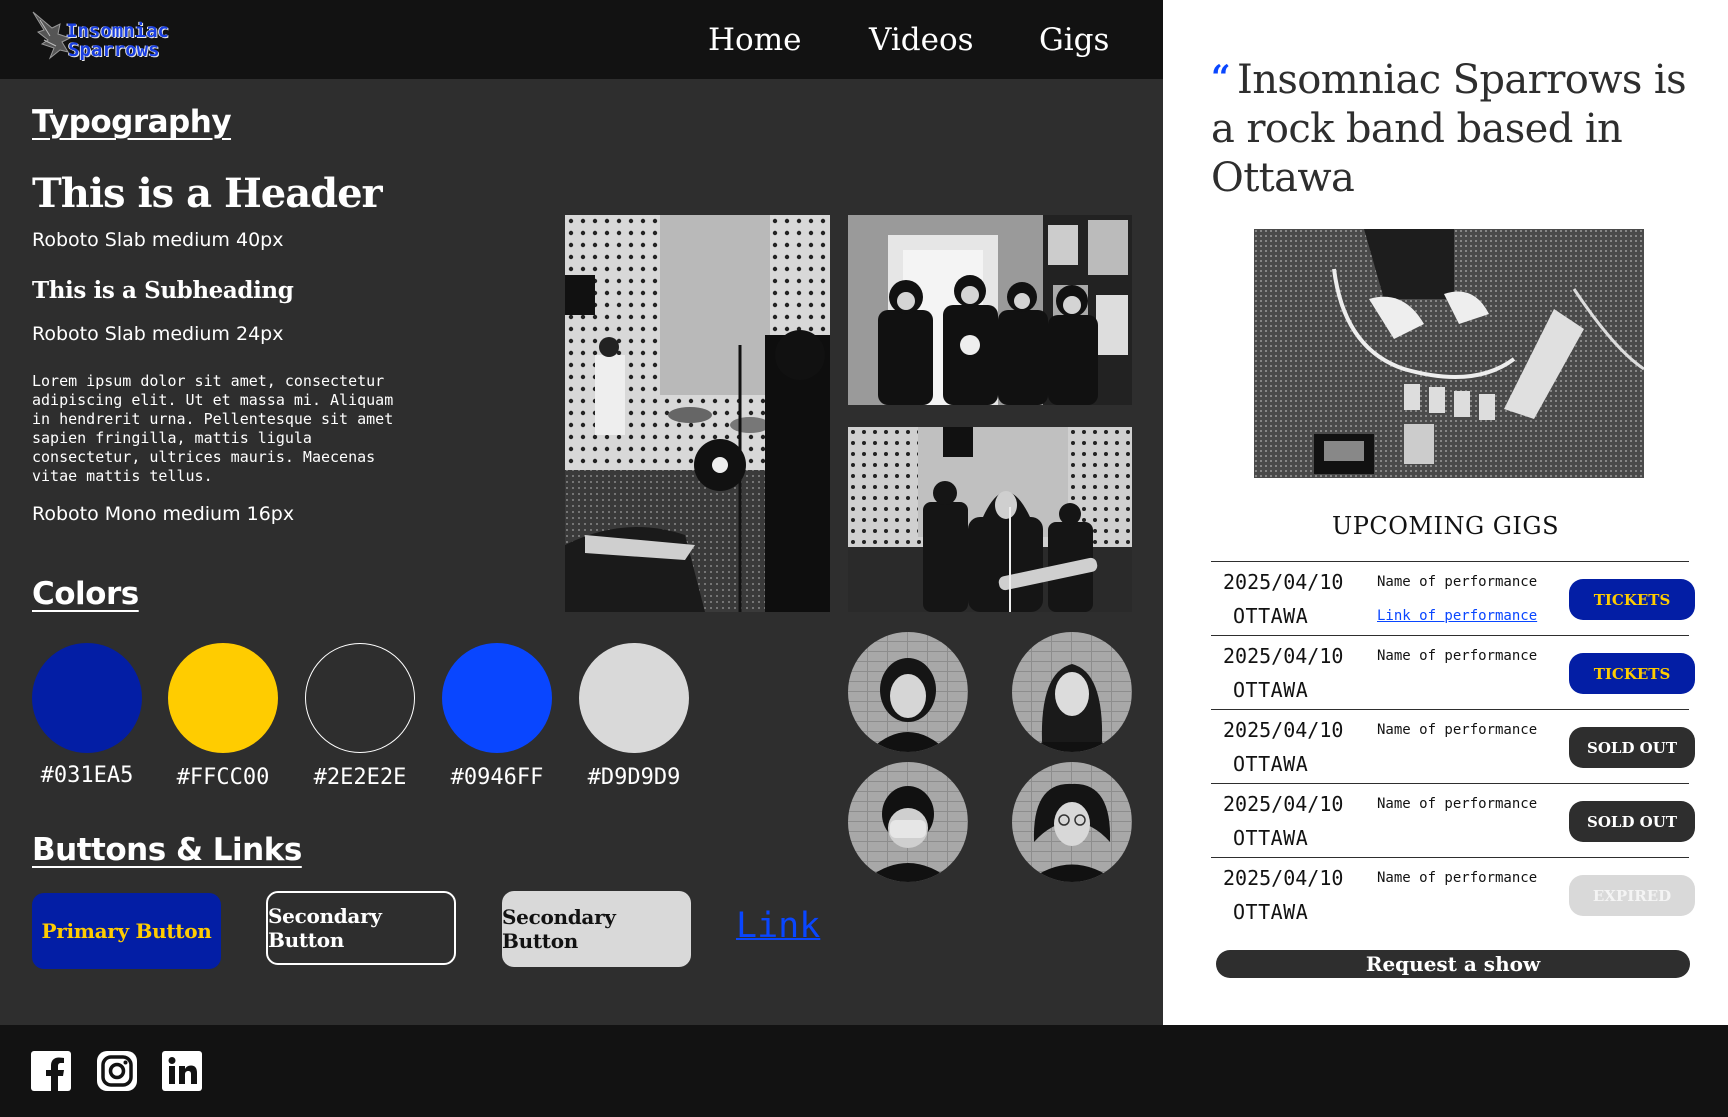  Describe the element at coordinates (1449, 353) in the screenshot. I see `pedalboard-photo` at that location.